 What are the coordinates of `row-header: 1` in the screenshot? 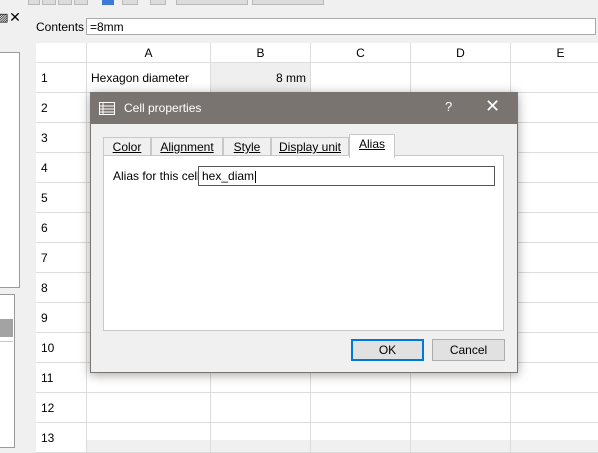 It's located at (61, 78).